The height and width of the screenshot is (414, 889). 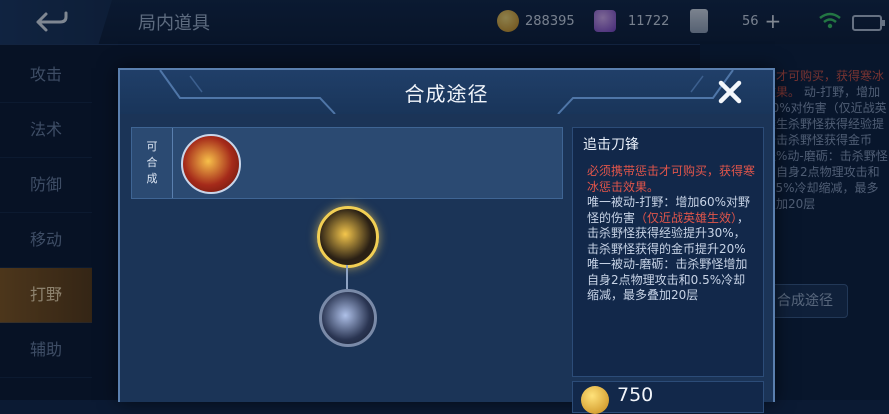 I want to click on passive-hone: 唯一被动-磨砺：击杀野怪增加自身2点物理攻击和0.5%冷却缩减，最多叠加20层, so click(x=667, y=279).